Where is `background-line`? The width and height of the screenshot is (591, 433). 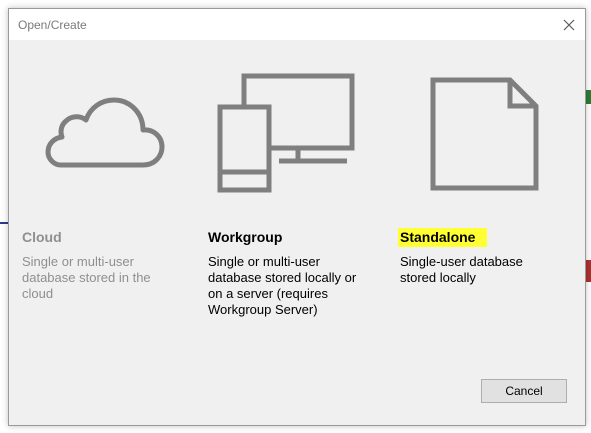
background-line is located at coordinates (4, 223).